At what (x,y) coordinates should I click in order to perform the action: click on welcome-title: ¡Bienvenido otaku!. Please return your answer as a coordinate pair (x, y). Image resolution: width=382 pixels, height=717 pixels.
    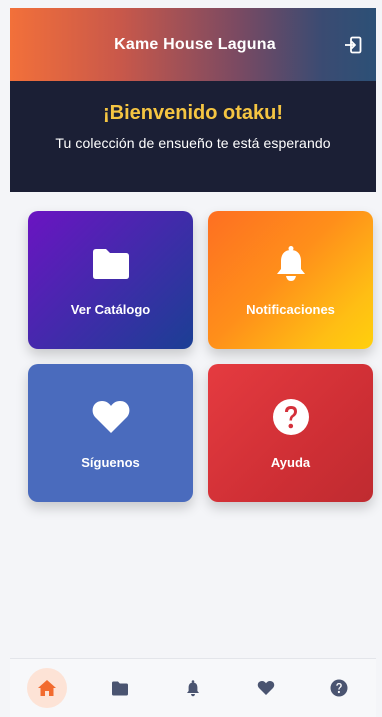
    Looking at the image, I should click on (192, 113).